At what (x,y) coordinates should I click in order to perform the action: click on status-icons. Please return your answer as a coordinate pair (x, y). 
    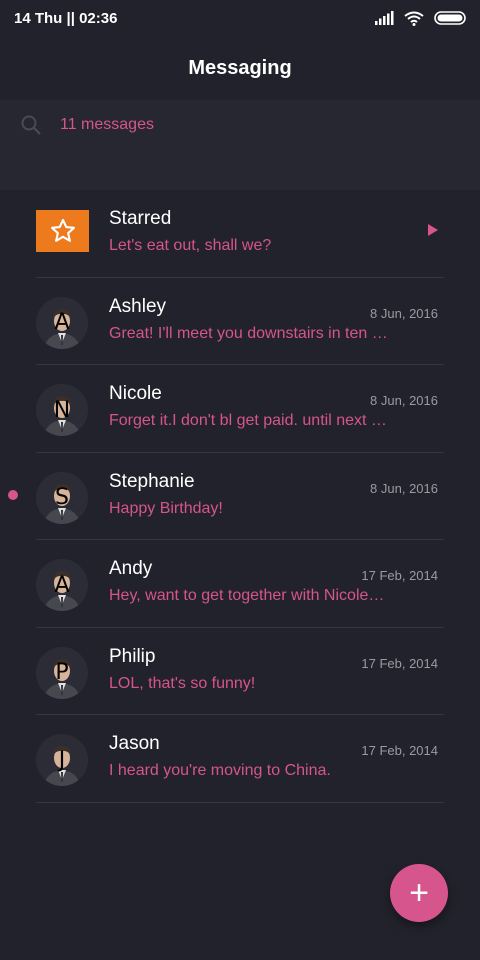
    Looking at the image, I should click on (420, 18).